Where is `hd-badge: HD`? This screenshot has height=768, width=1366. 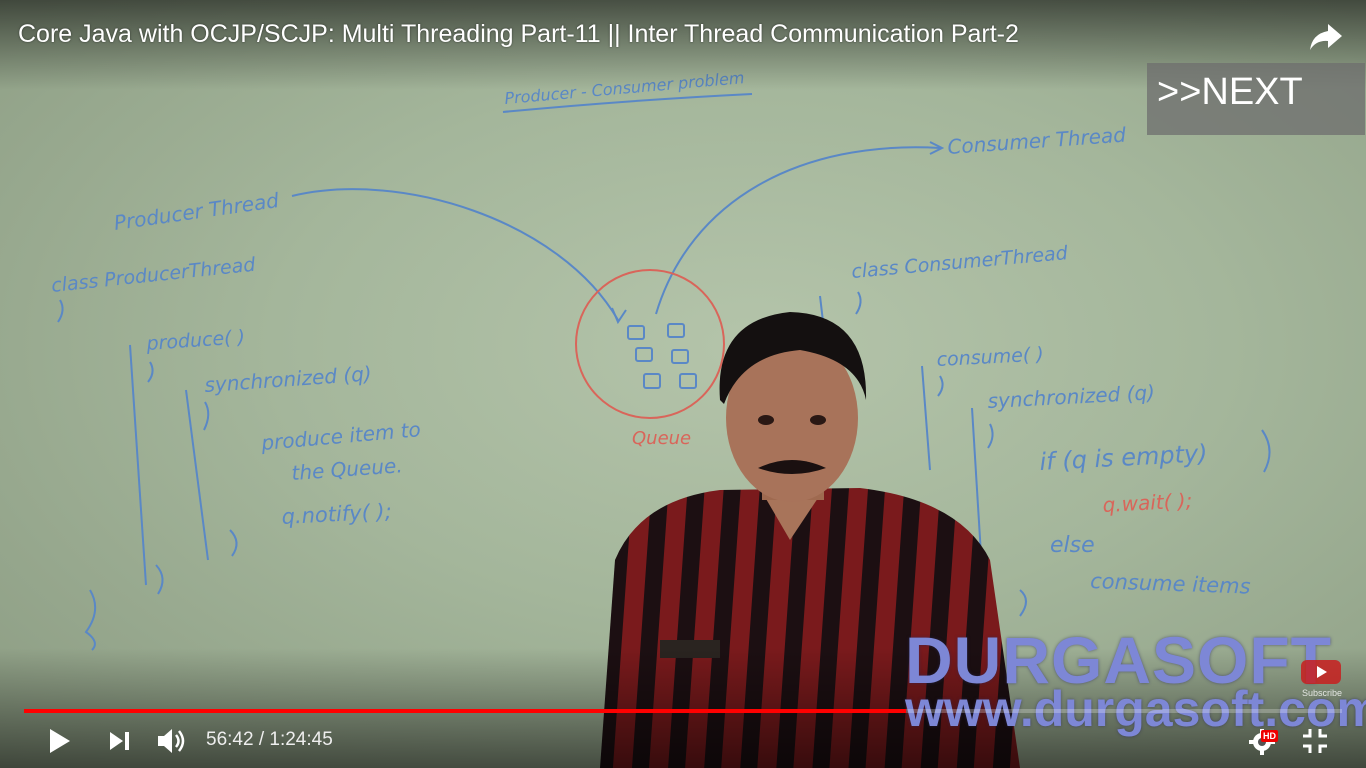
hd-badge: HD is located at coordinates (1269, 736).